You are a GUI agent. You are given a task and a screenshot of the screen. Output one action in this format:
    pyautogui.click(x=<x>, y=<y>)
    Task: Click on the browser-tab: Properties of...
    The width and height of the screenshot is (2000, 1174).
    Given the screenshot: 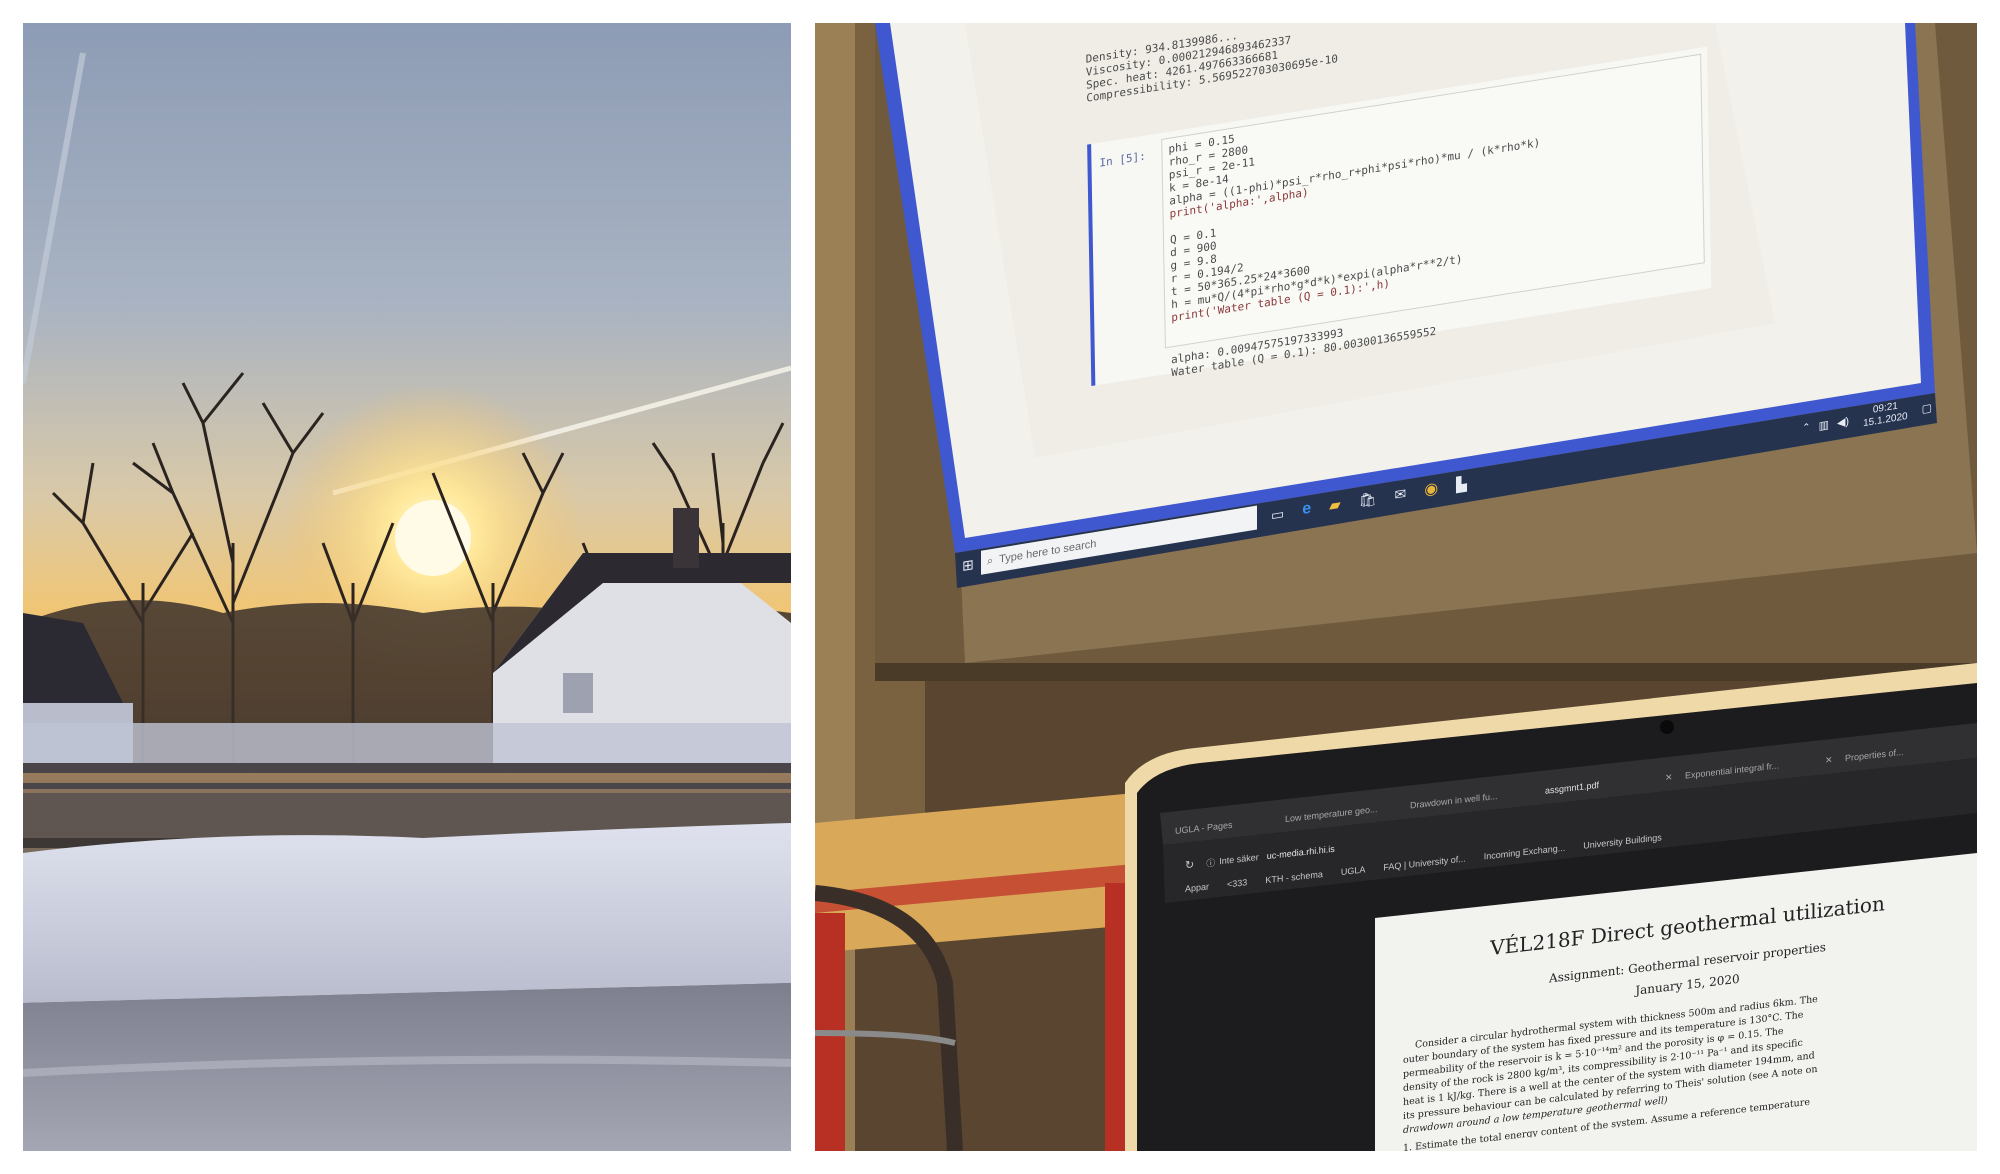 What is the action you would take?
    pyautogui.click(x=1895, y=752)
    